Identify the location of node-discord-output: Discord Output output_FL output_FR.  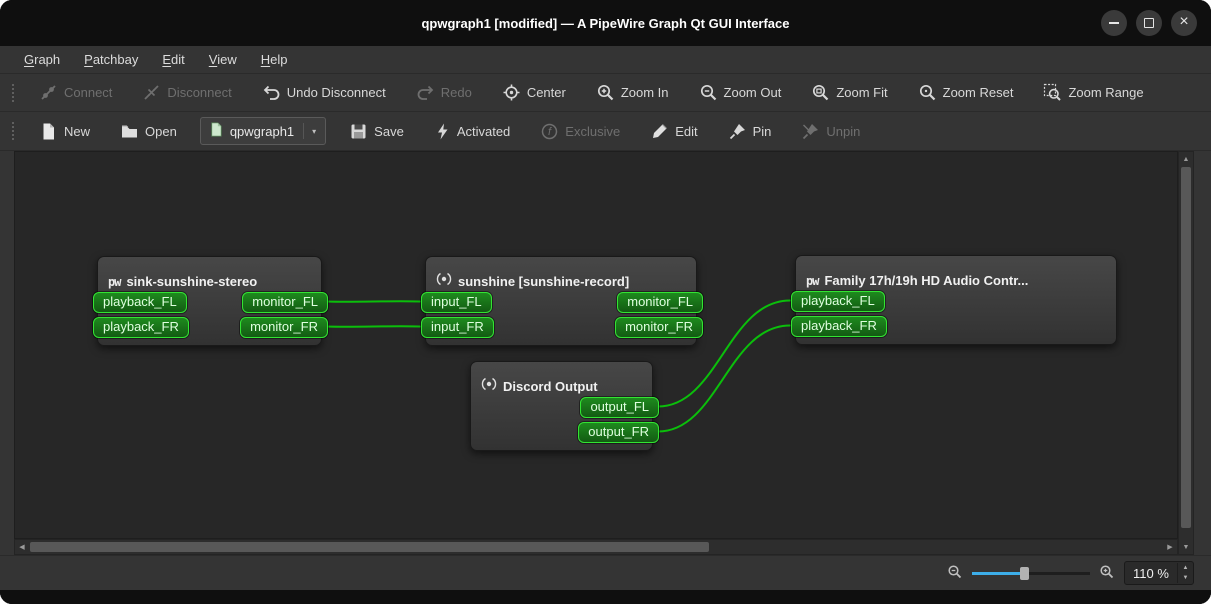
(564, 406).